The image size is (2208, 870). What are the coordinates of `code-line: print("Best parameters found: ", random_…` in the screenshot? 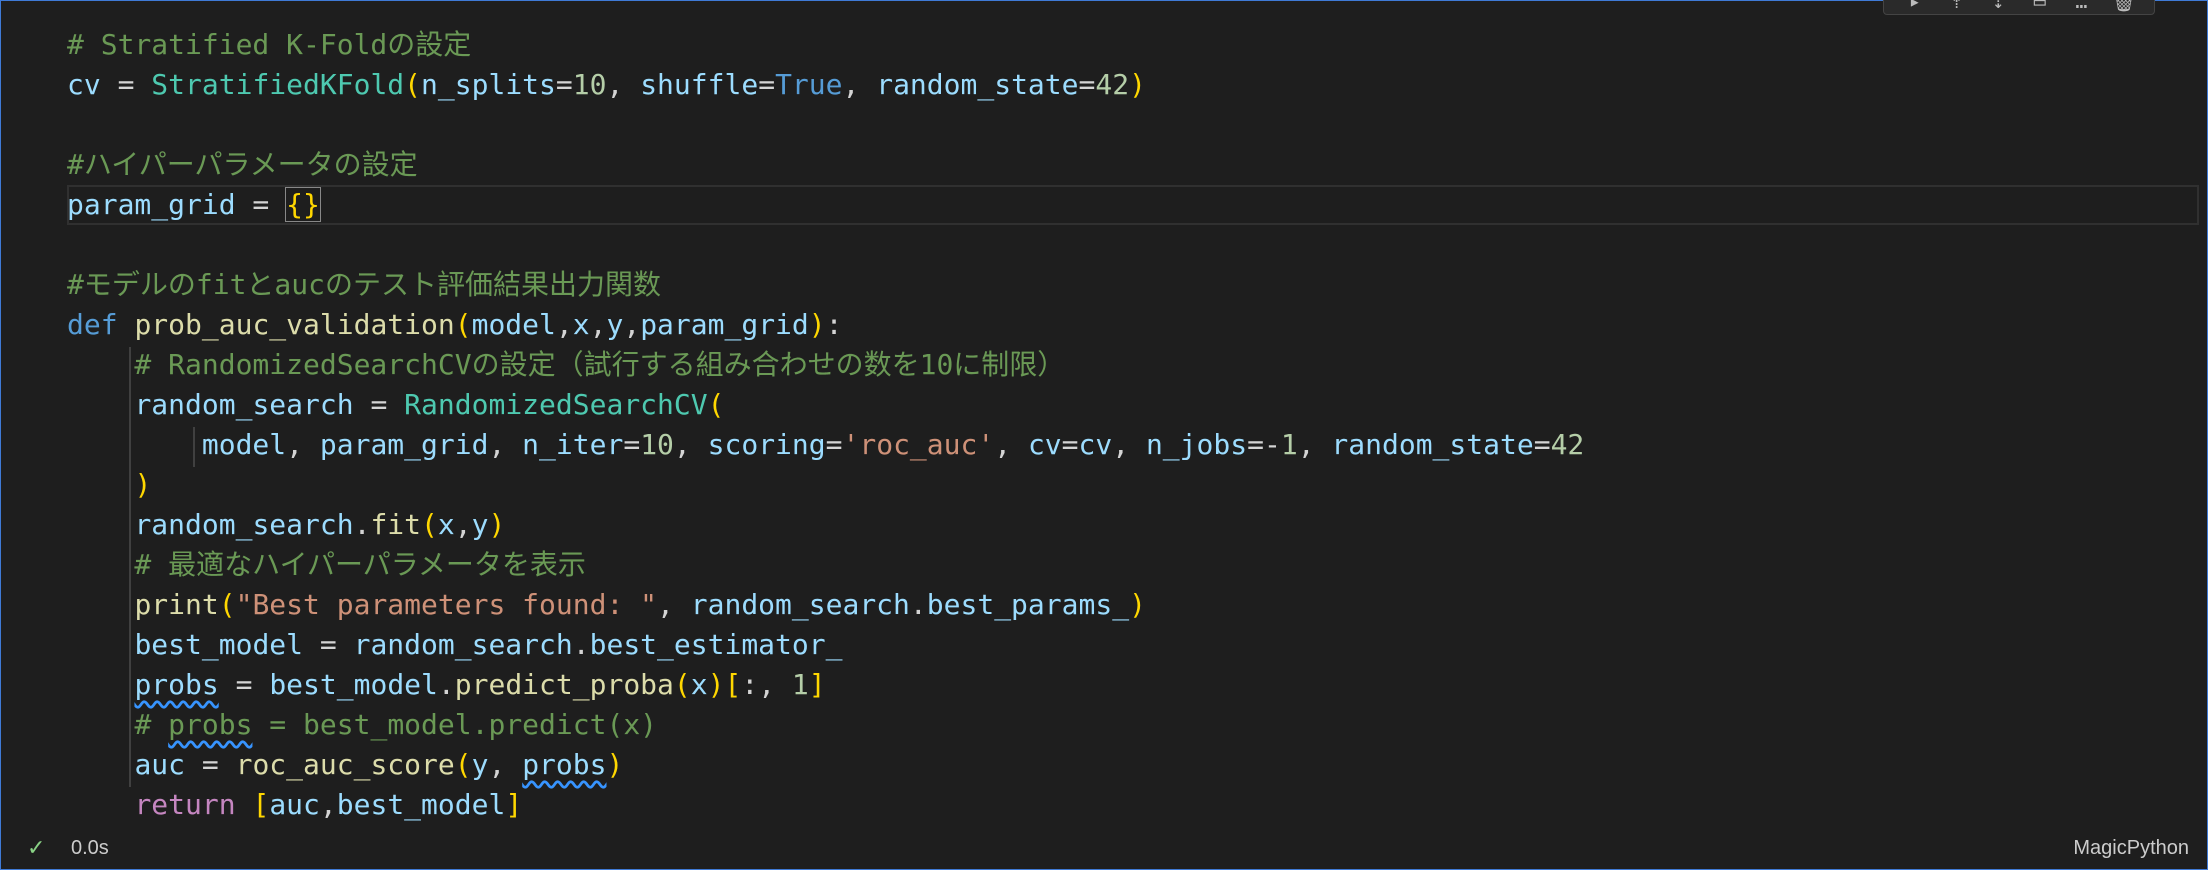 It's located at (640, 604).